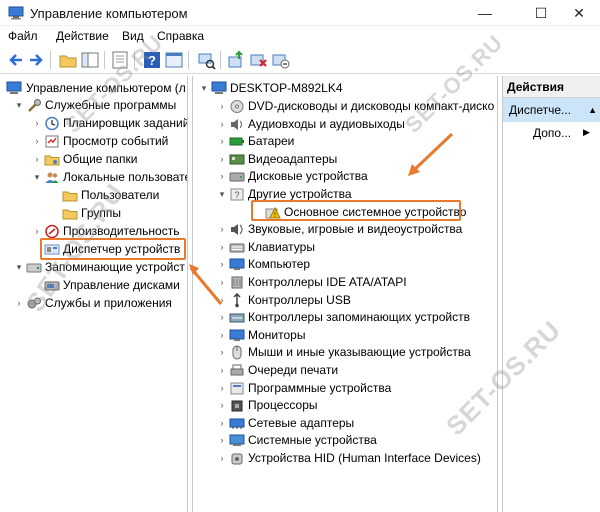 The height and width of the screenshot is (512, 600). Describe the element at coordinates (258, 60) in the screenshot. I see `disable-device-icon` at that location.